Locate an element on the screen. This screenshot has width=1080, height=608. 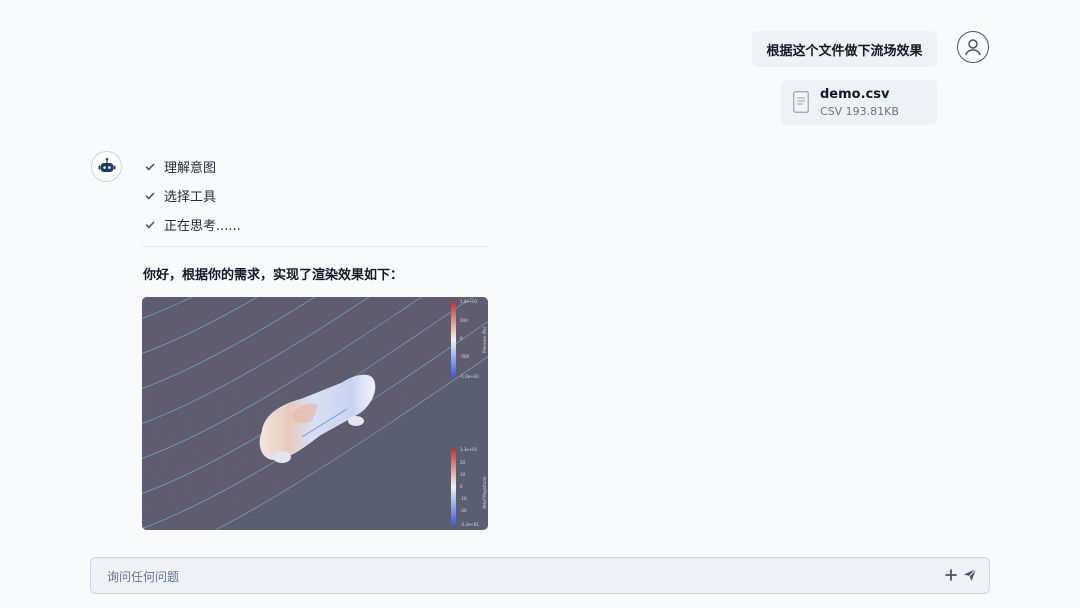
attachment-card: demo.csv CSV 193.81KB is located at coordinates (859, 102).